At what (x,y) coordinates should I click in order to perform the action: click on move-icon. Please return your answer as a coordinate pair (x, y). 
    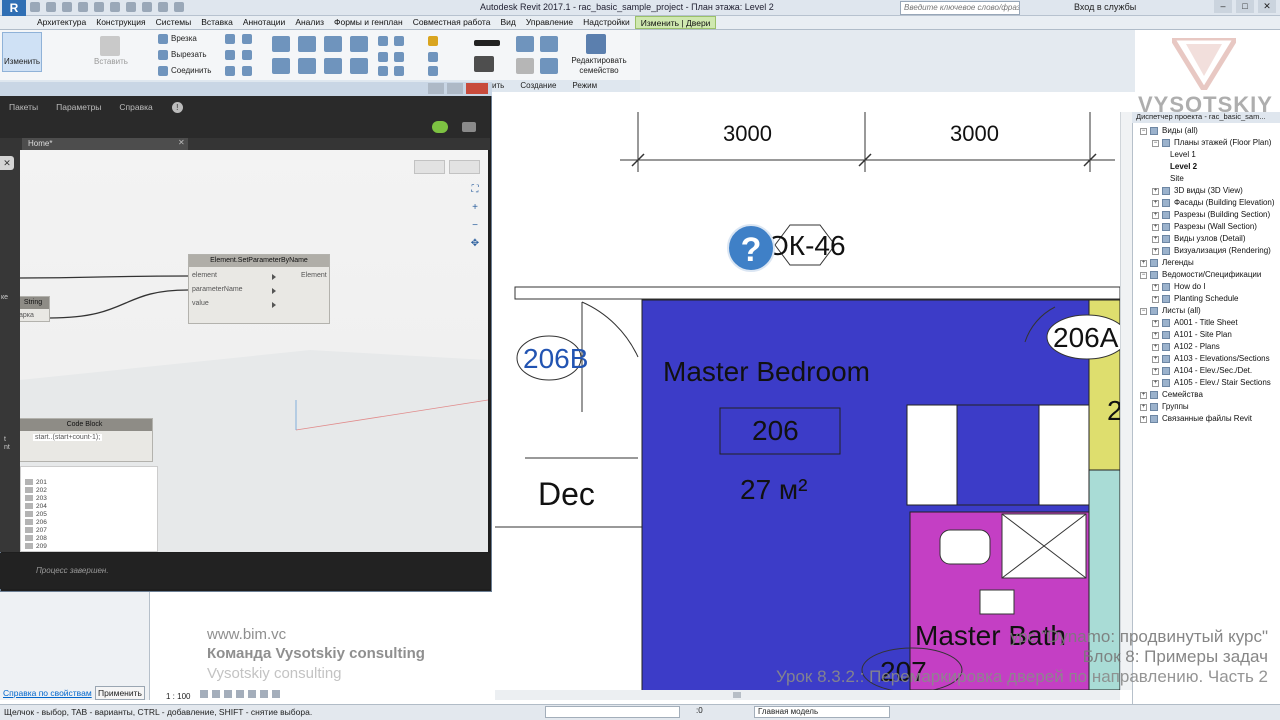
    Looking at the image, I should click on (281, 66).